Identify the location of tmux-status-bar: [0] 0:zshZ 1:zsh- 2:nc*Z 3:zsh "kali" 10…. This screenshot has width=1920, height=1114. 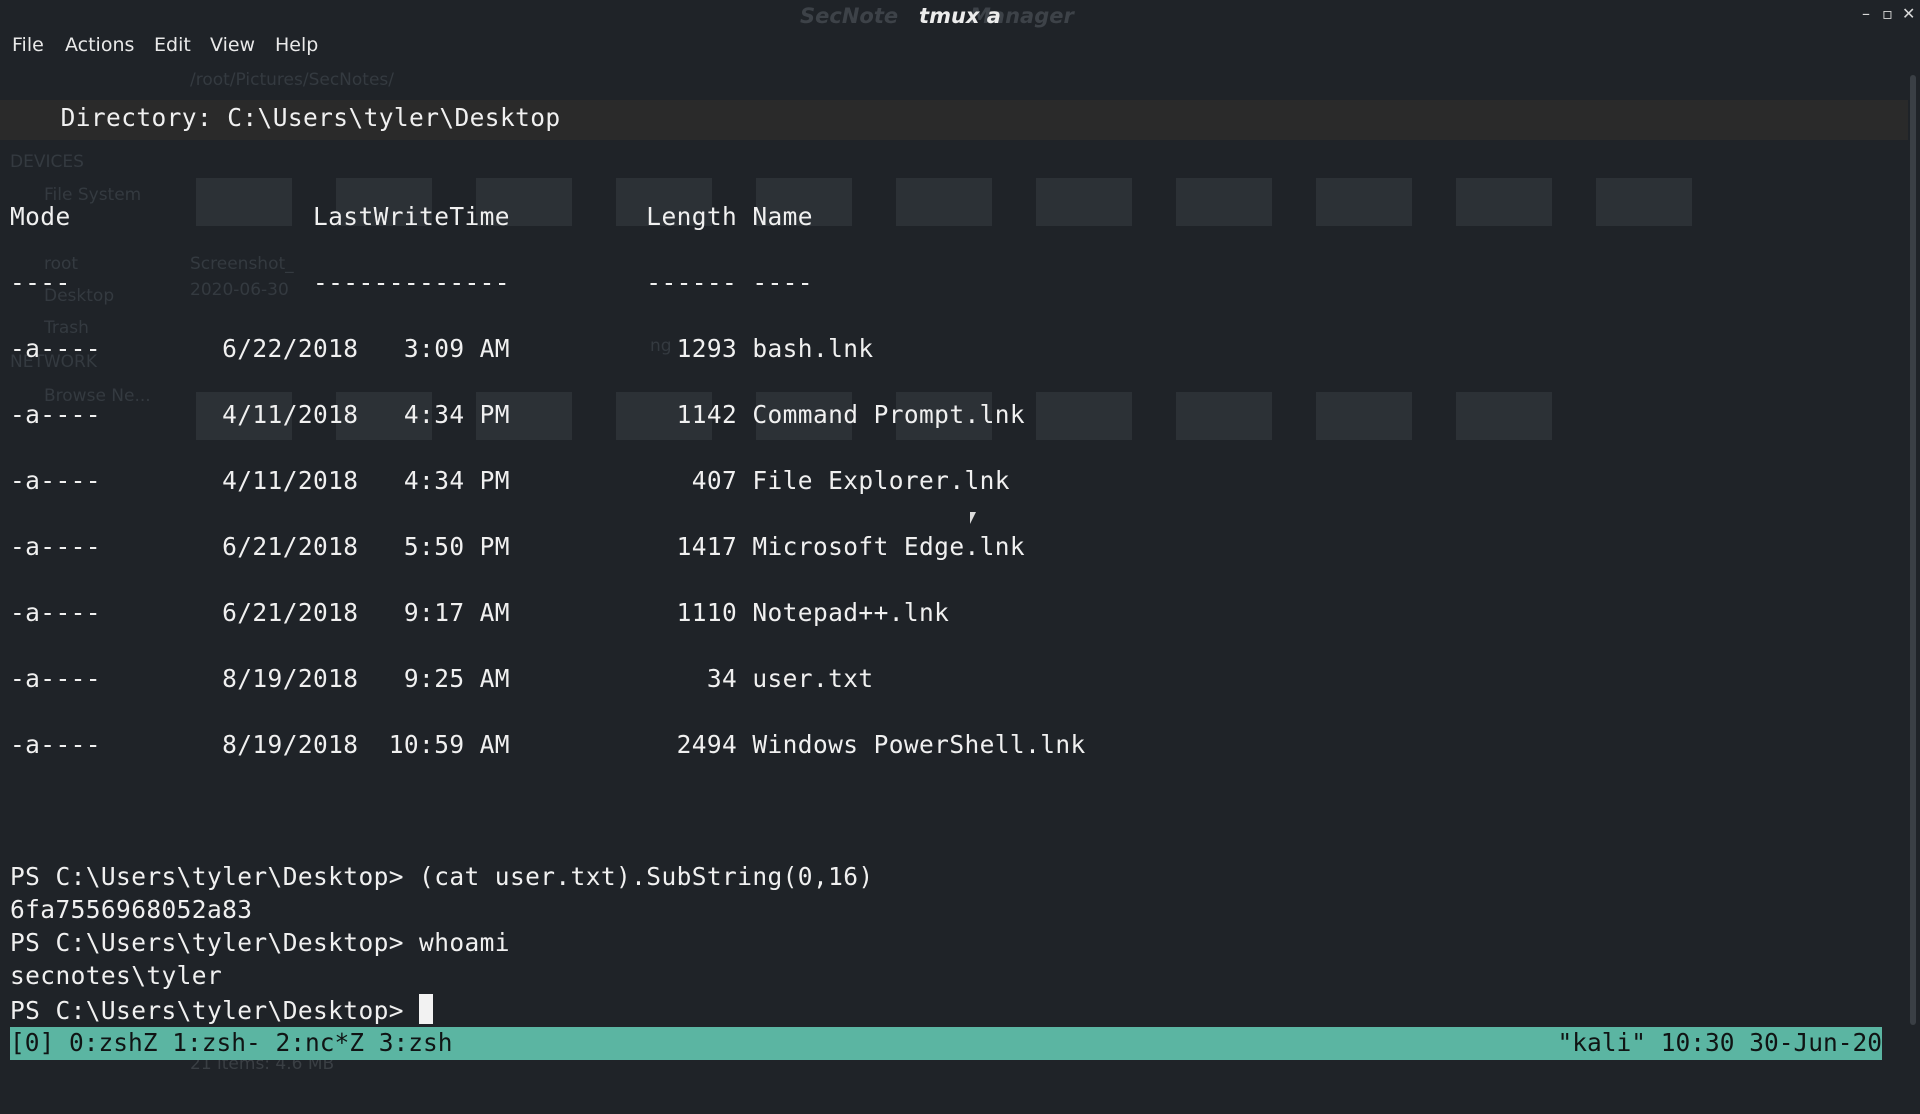
(946, 1043).